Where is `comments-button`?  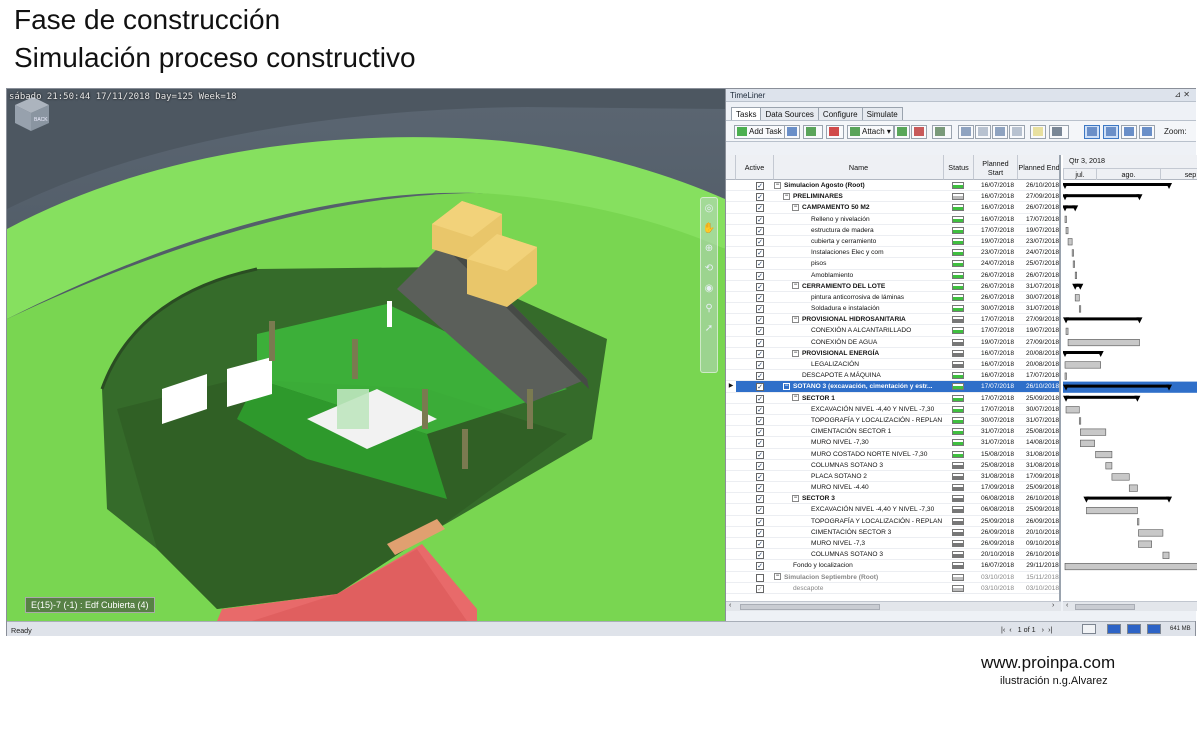 comments-button is located at coordinates (1038, 132).